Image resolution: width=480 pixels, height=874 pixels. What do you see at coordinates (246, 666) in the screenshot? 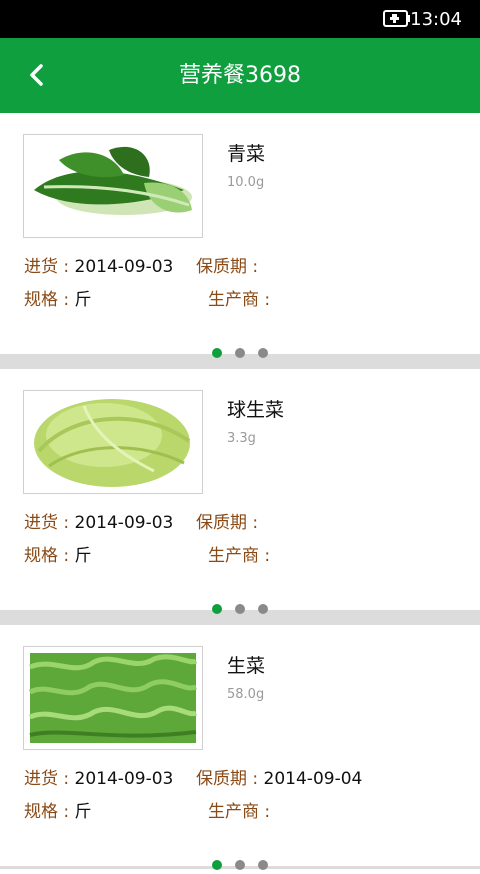
I see `food-name: 生菜` at bounding box center [246, 666].